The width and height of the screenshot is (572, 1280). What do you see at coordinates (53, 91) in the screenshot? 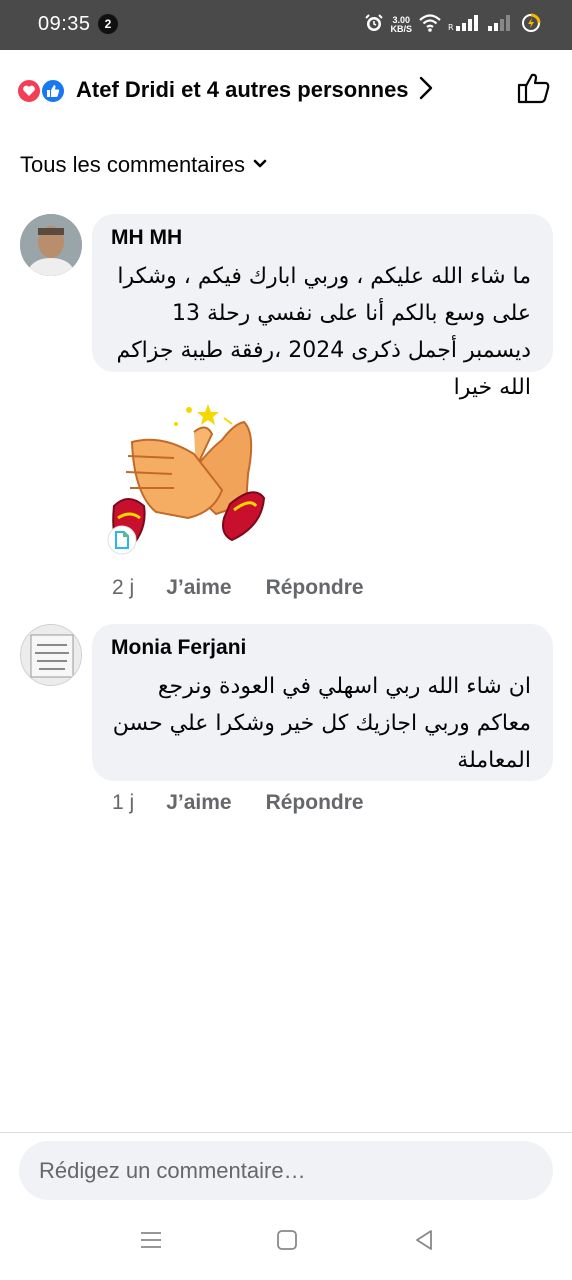
I see `like-reaction-icon` at bounding box center [53, 91].